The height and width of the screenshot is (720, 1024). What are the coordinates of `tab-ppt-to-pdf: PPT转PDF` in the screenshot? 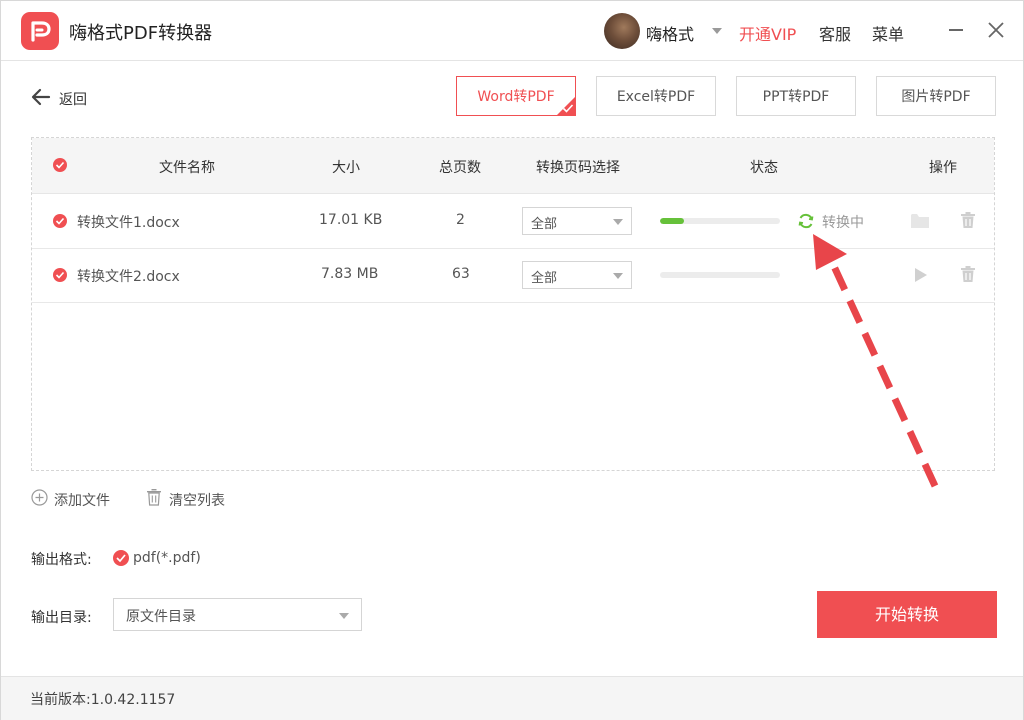 It's located at (796, 96).